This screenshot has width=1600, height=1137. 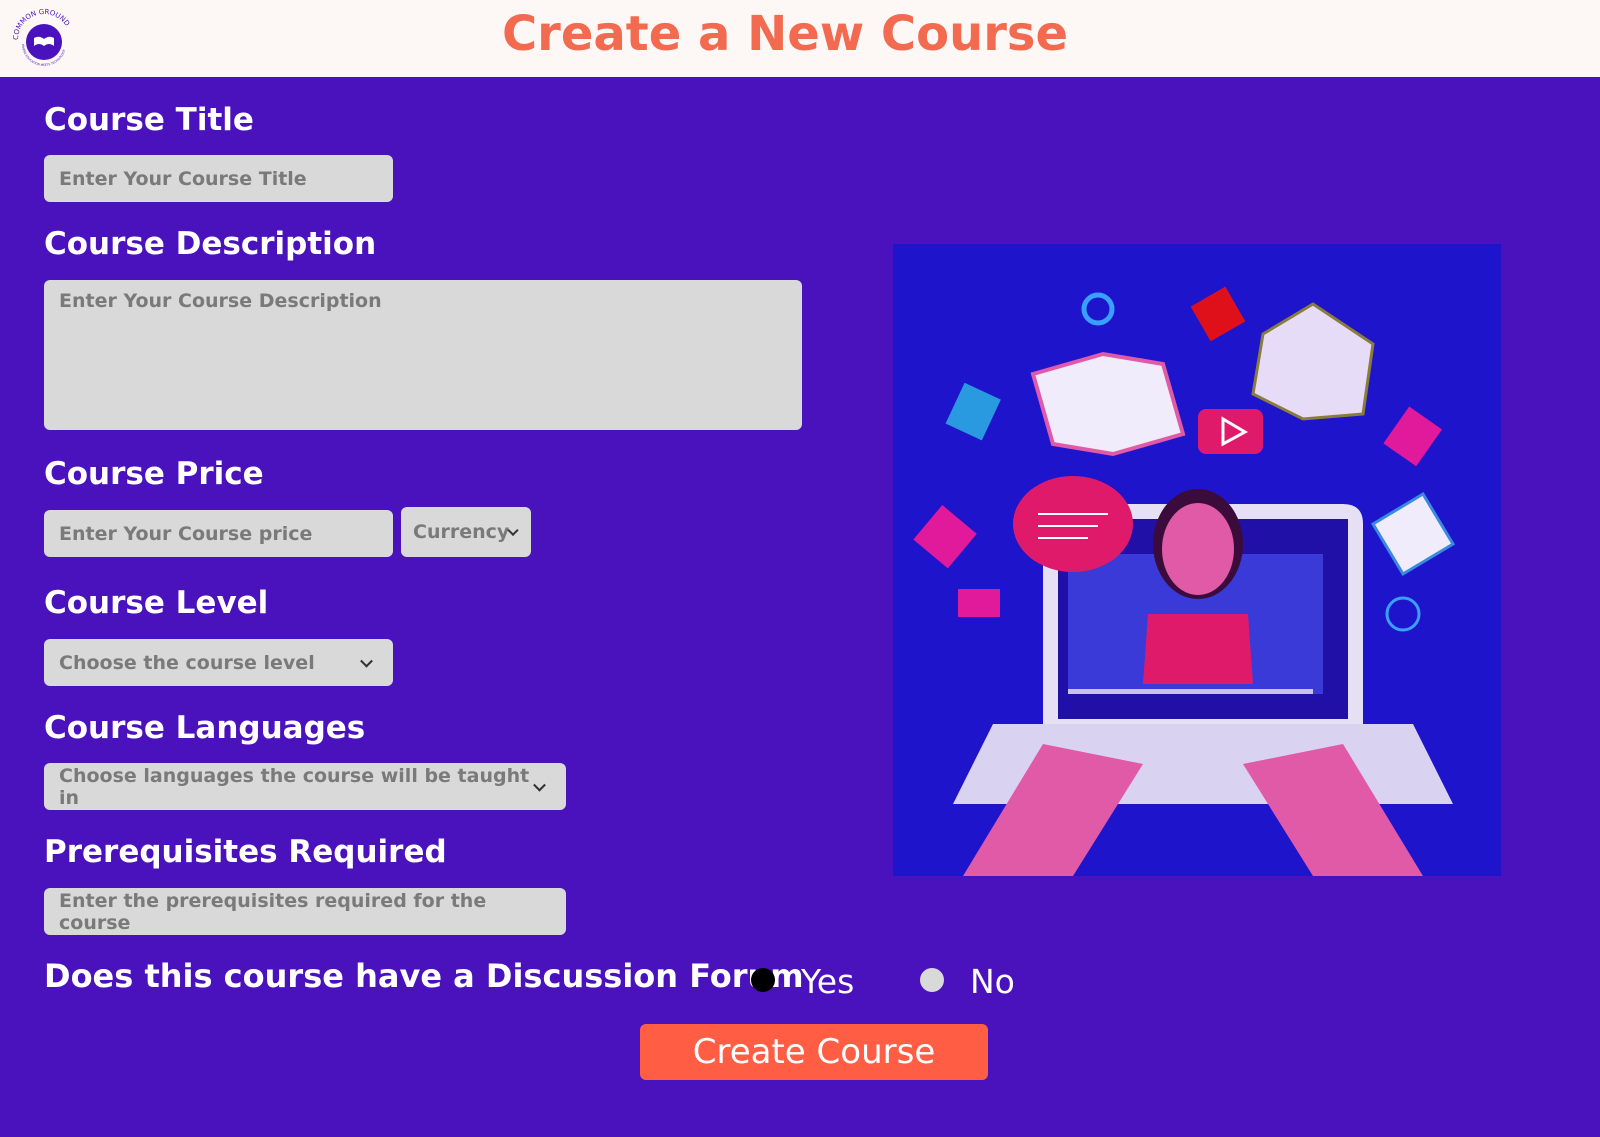 I want to click on currency-select: Currency, so click(x=466, y=532).